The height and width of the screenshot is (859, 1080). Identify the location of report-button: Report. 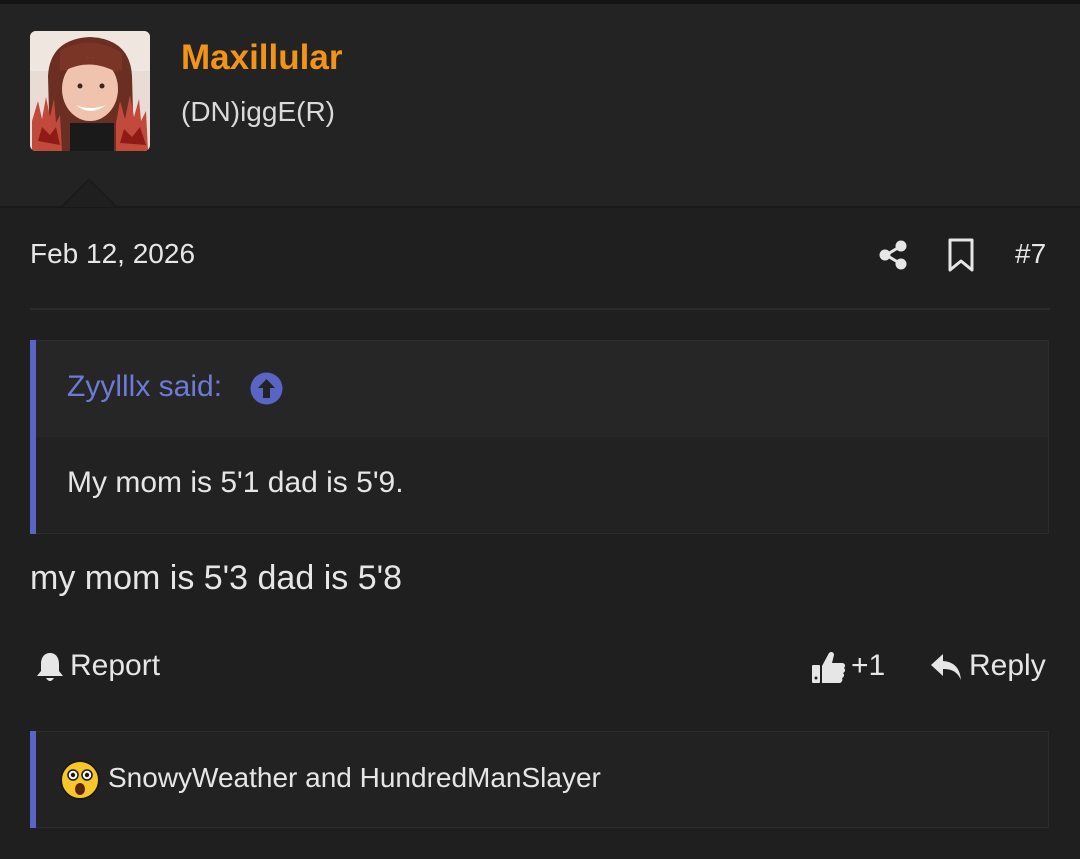
(115, 666).